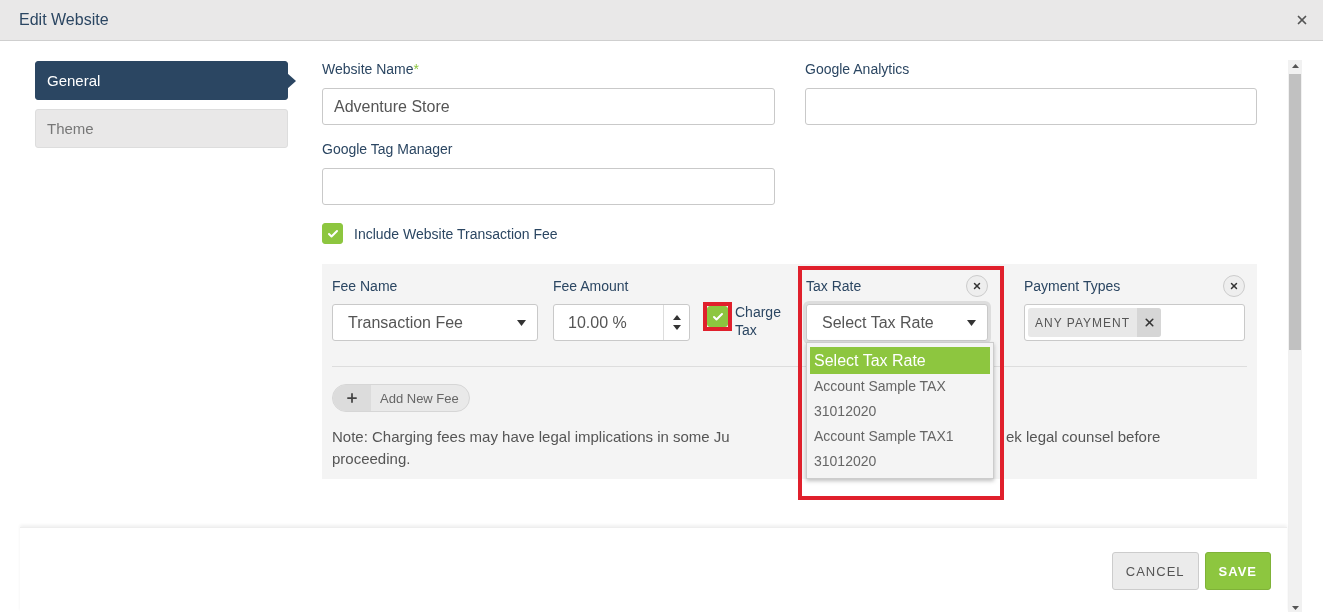  What do you see at coordinates (161, 128) in the screenshot?
I see `sidebar-tab: Theme` at bounding box center [161, 128].